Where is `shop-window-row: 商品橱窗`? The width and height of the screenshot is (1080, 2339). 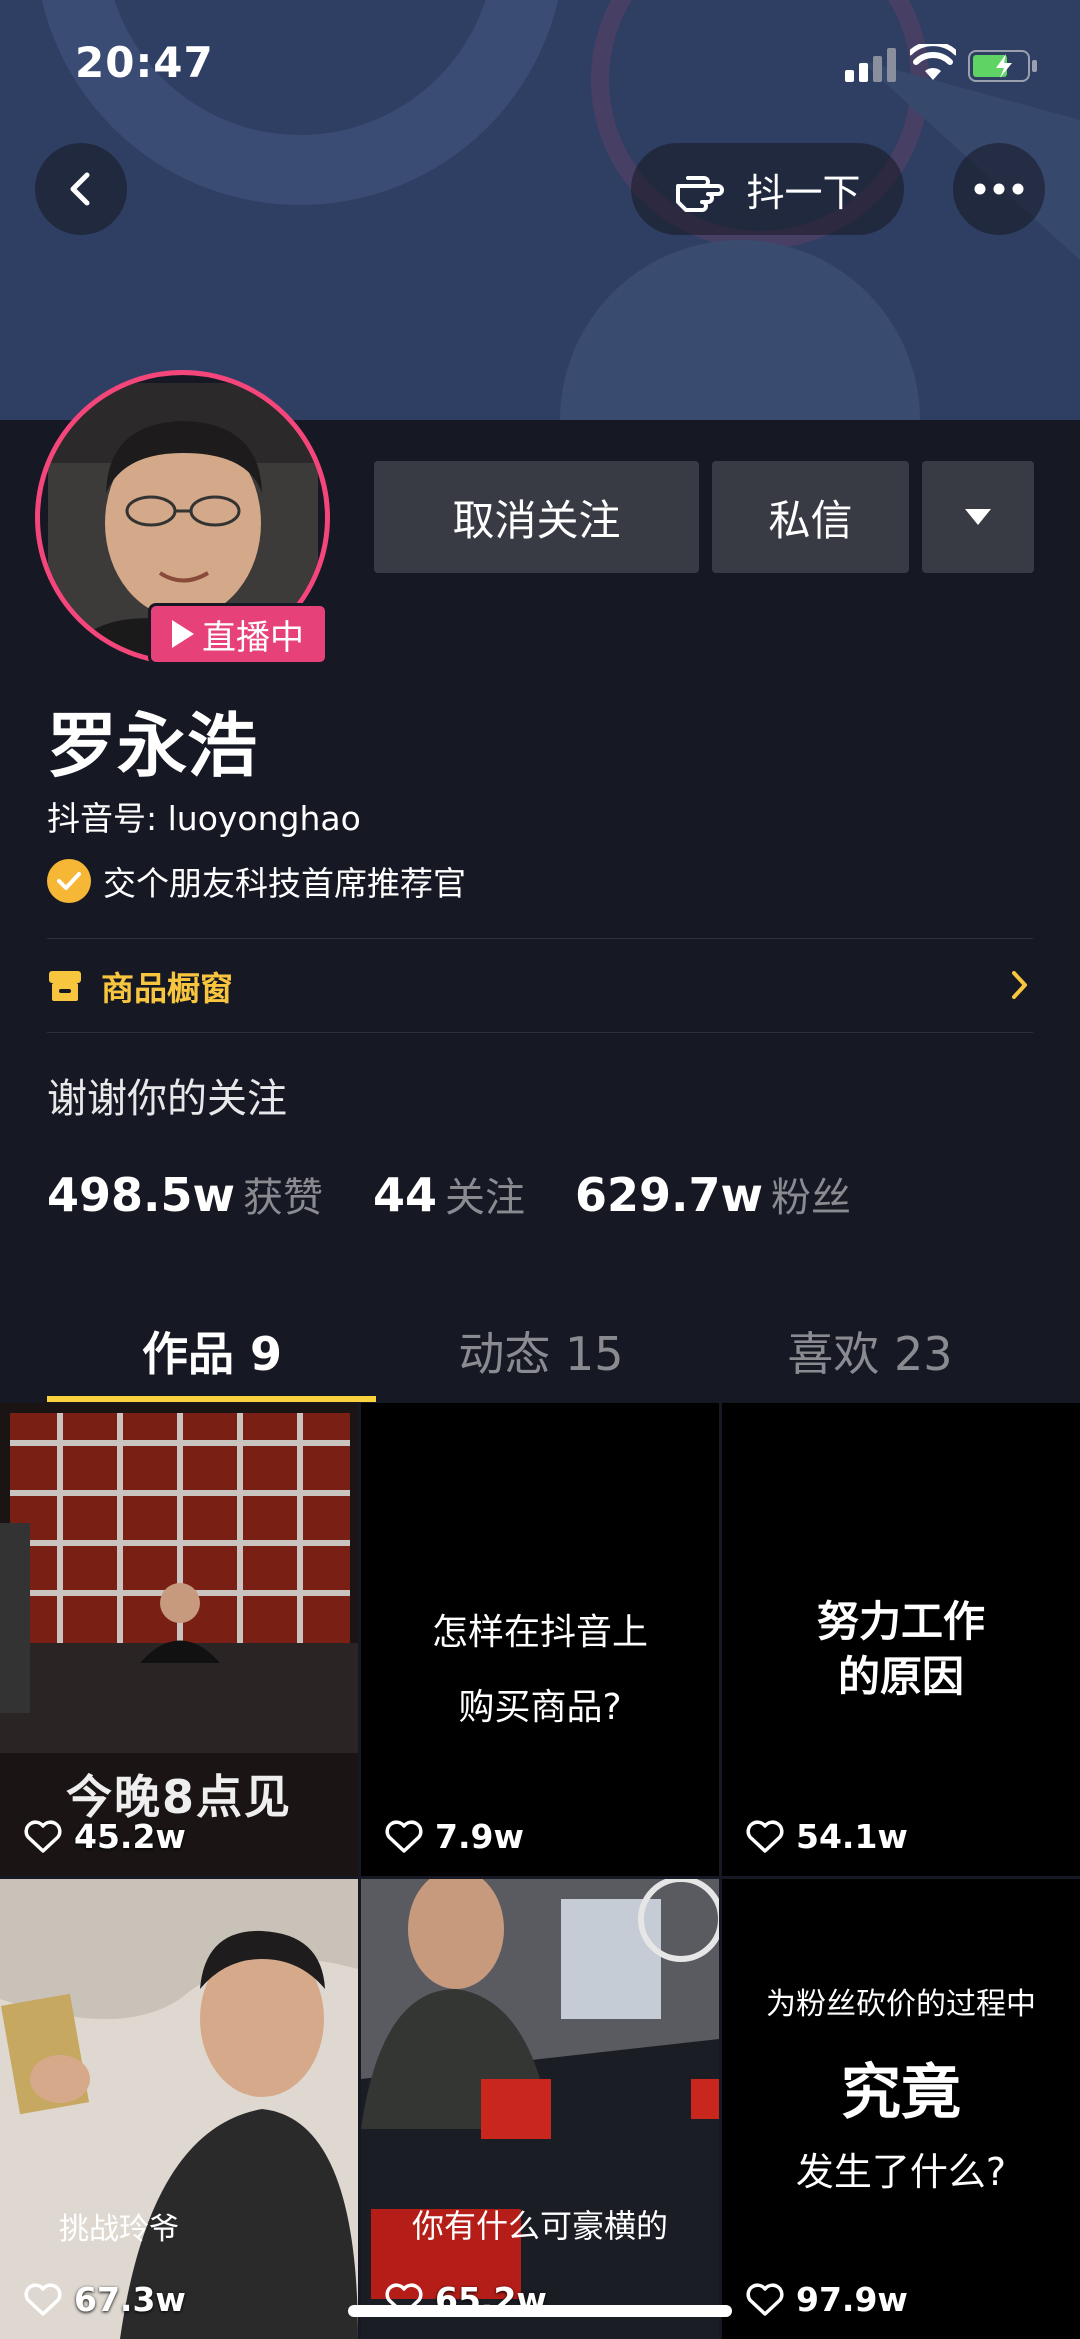
shop-window-row: 商品橱窗 is located at coordinates (540, 986).